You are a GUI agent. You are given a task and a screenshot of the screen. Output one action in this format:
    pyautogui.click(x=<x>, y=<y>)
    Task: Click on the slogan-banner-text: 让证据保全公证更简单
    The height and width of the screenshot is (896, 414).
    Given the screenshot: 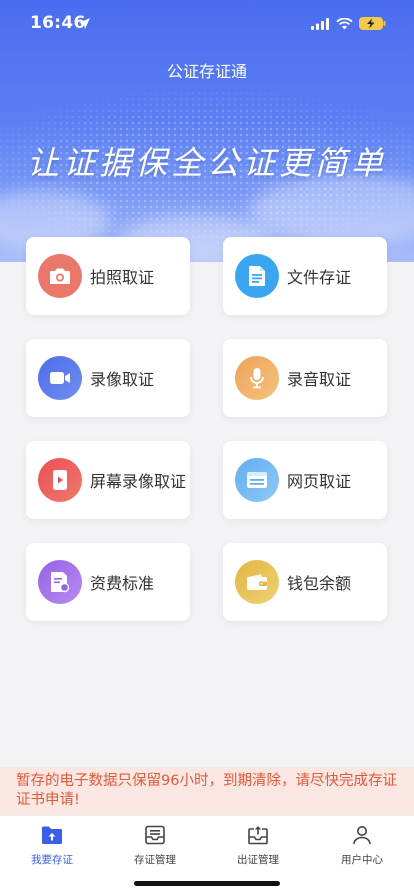 What is the action you would take?
    pyautogui.click(x=206, y=163)
    